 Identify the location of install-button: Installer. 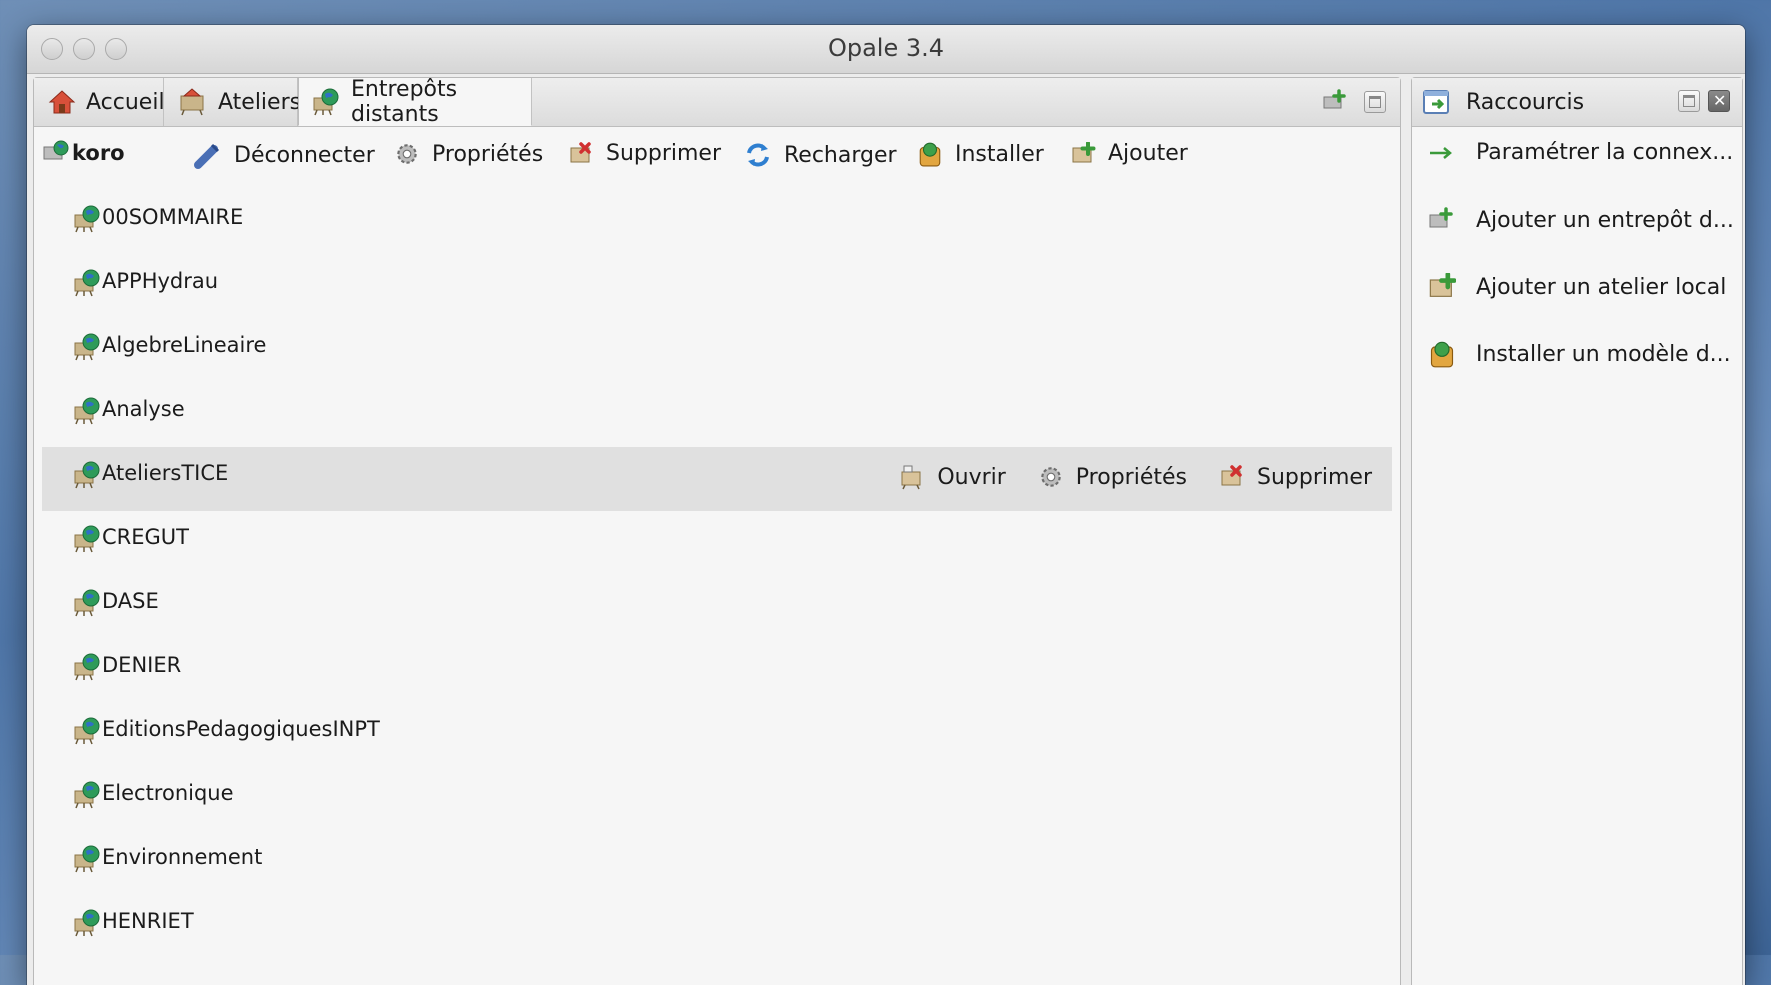
(980, 154).